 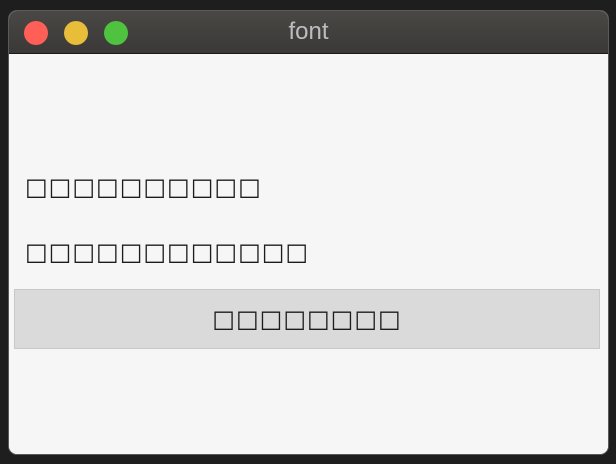 I want to click on window-title: font, so click(x=308, y=31).